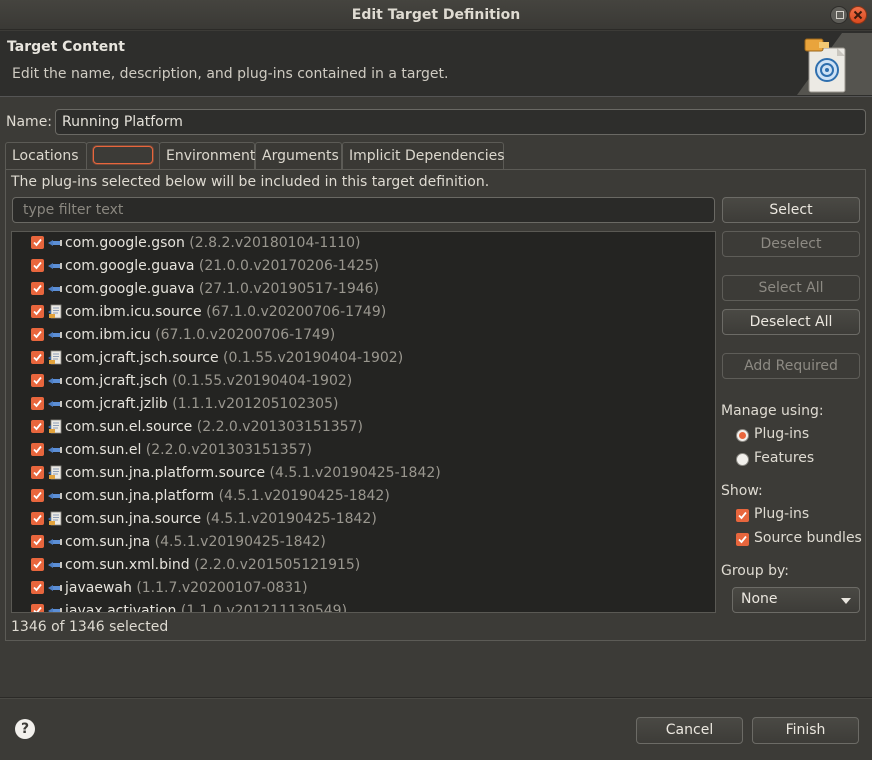  Describe the element at coordinates (121, 608) in the screenshot. I see `plugin-name: javax.activation` at that location.